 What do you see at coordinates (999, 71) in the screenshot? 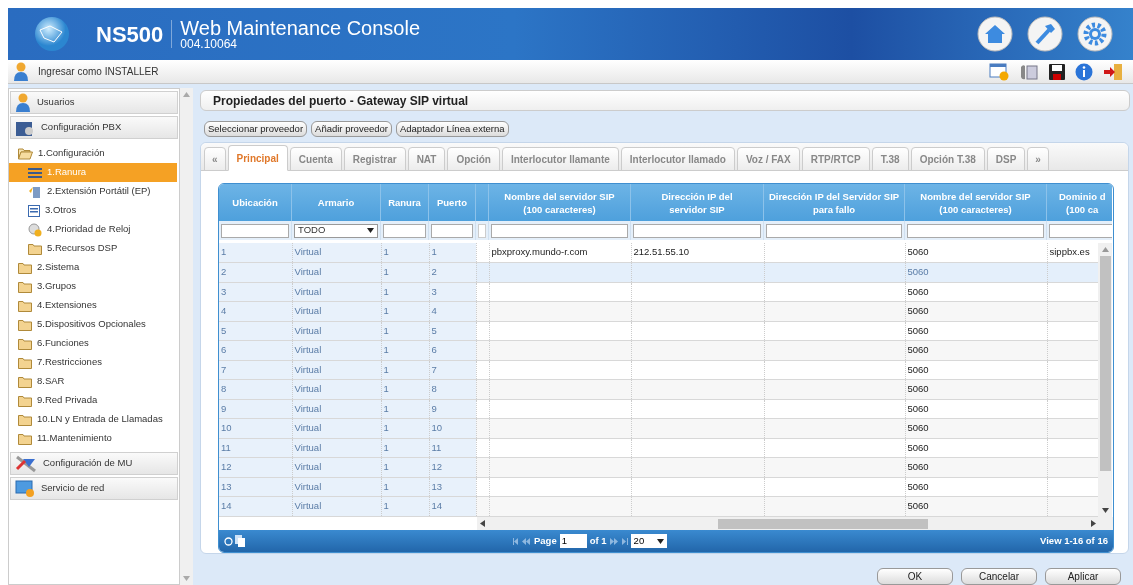
I see `calendar-icon` at bounding box center [999, 71].